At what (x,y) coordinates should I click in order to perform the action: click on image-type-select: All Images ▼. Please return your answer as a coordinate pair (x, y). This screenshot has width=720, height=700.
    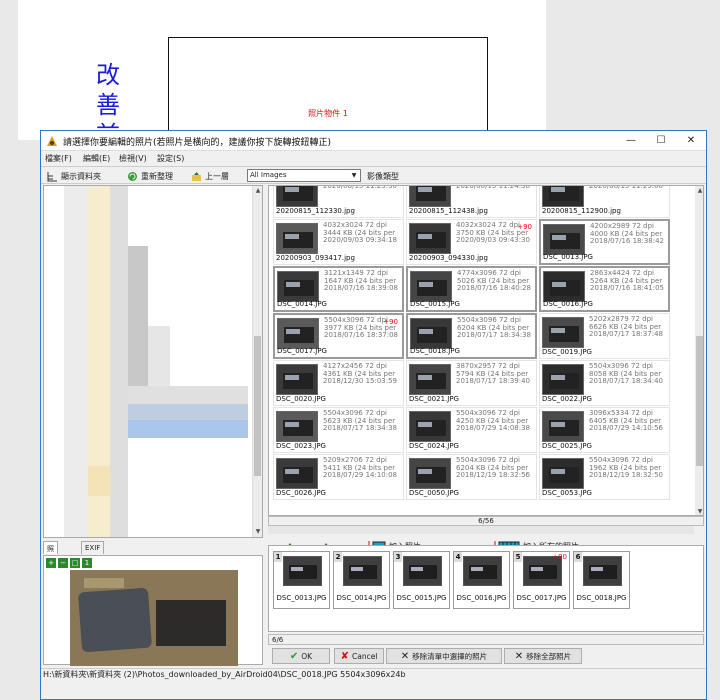
    Looking at the image, I should click on (304, 175).